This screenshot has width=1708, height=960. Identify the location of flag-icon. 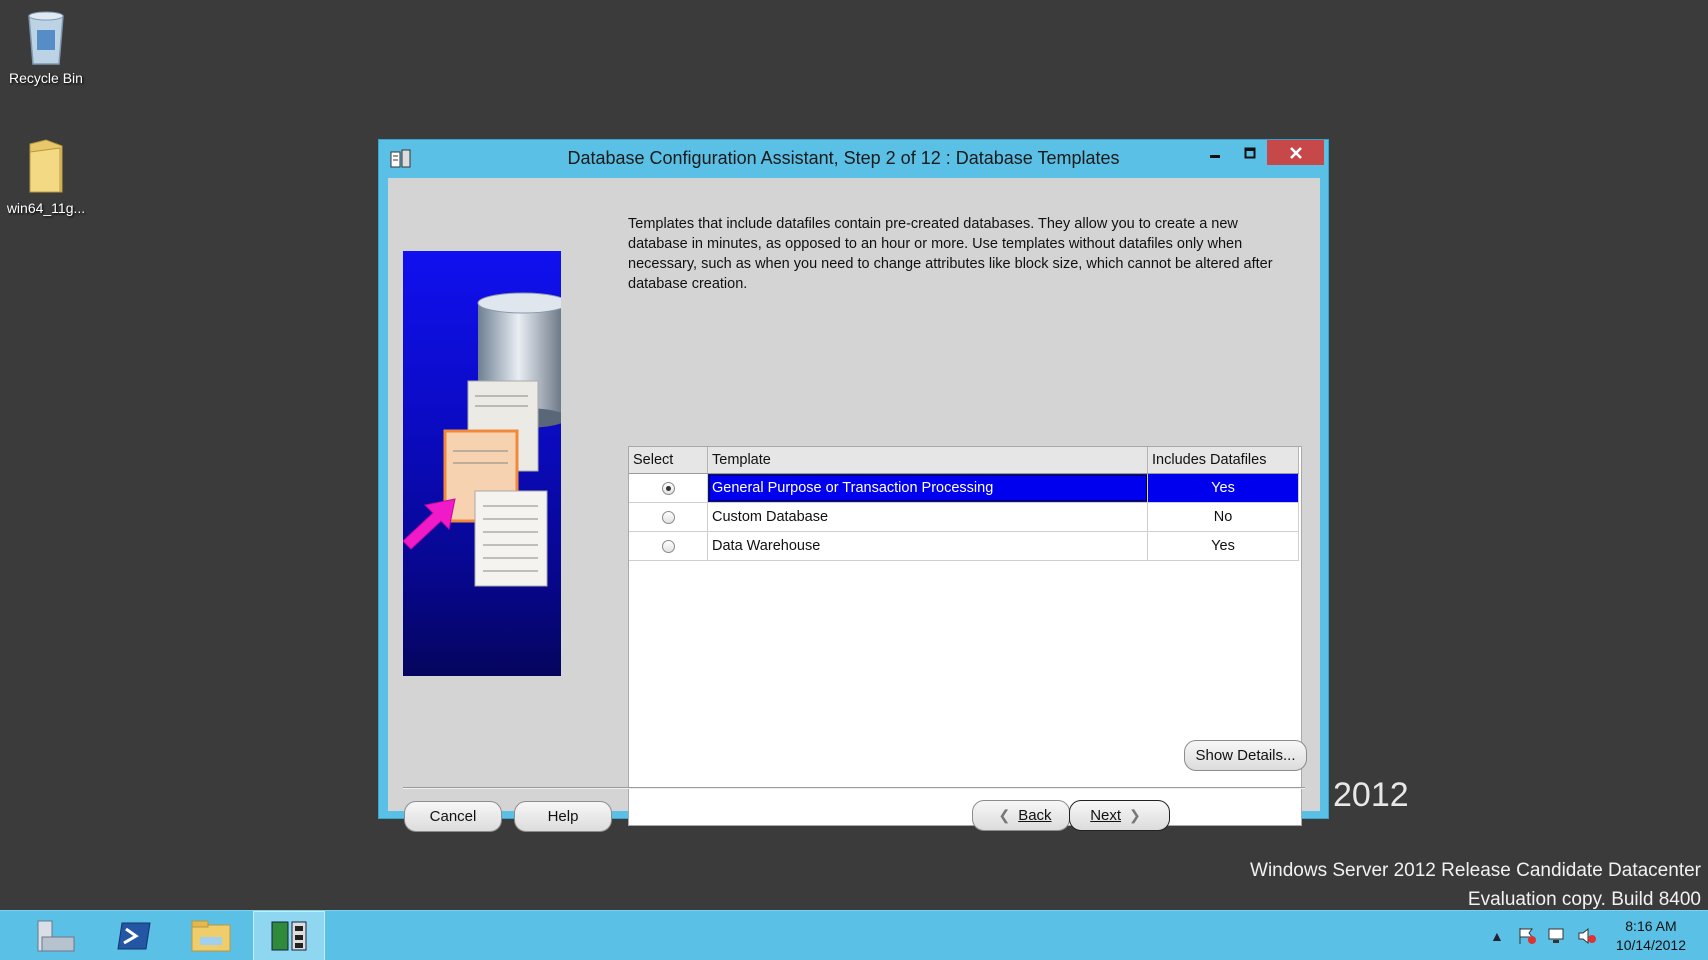
(1527, 936).